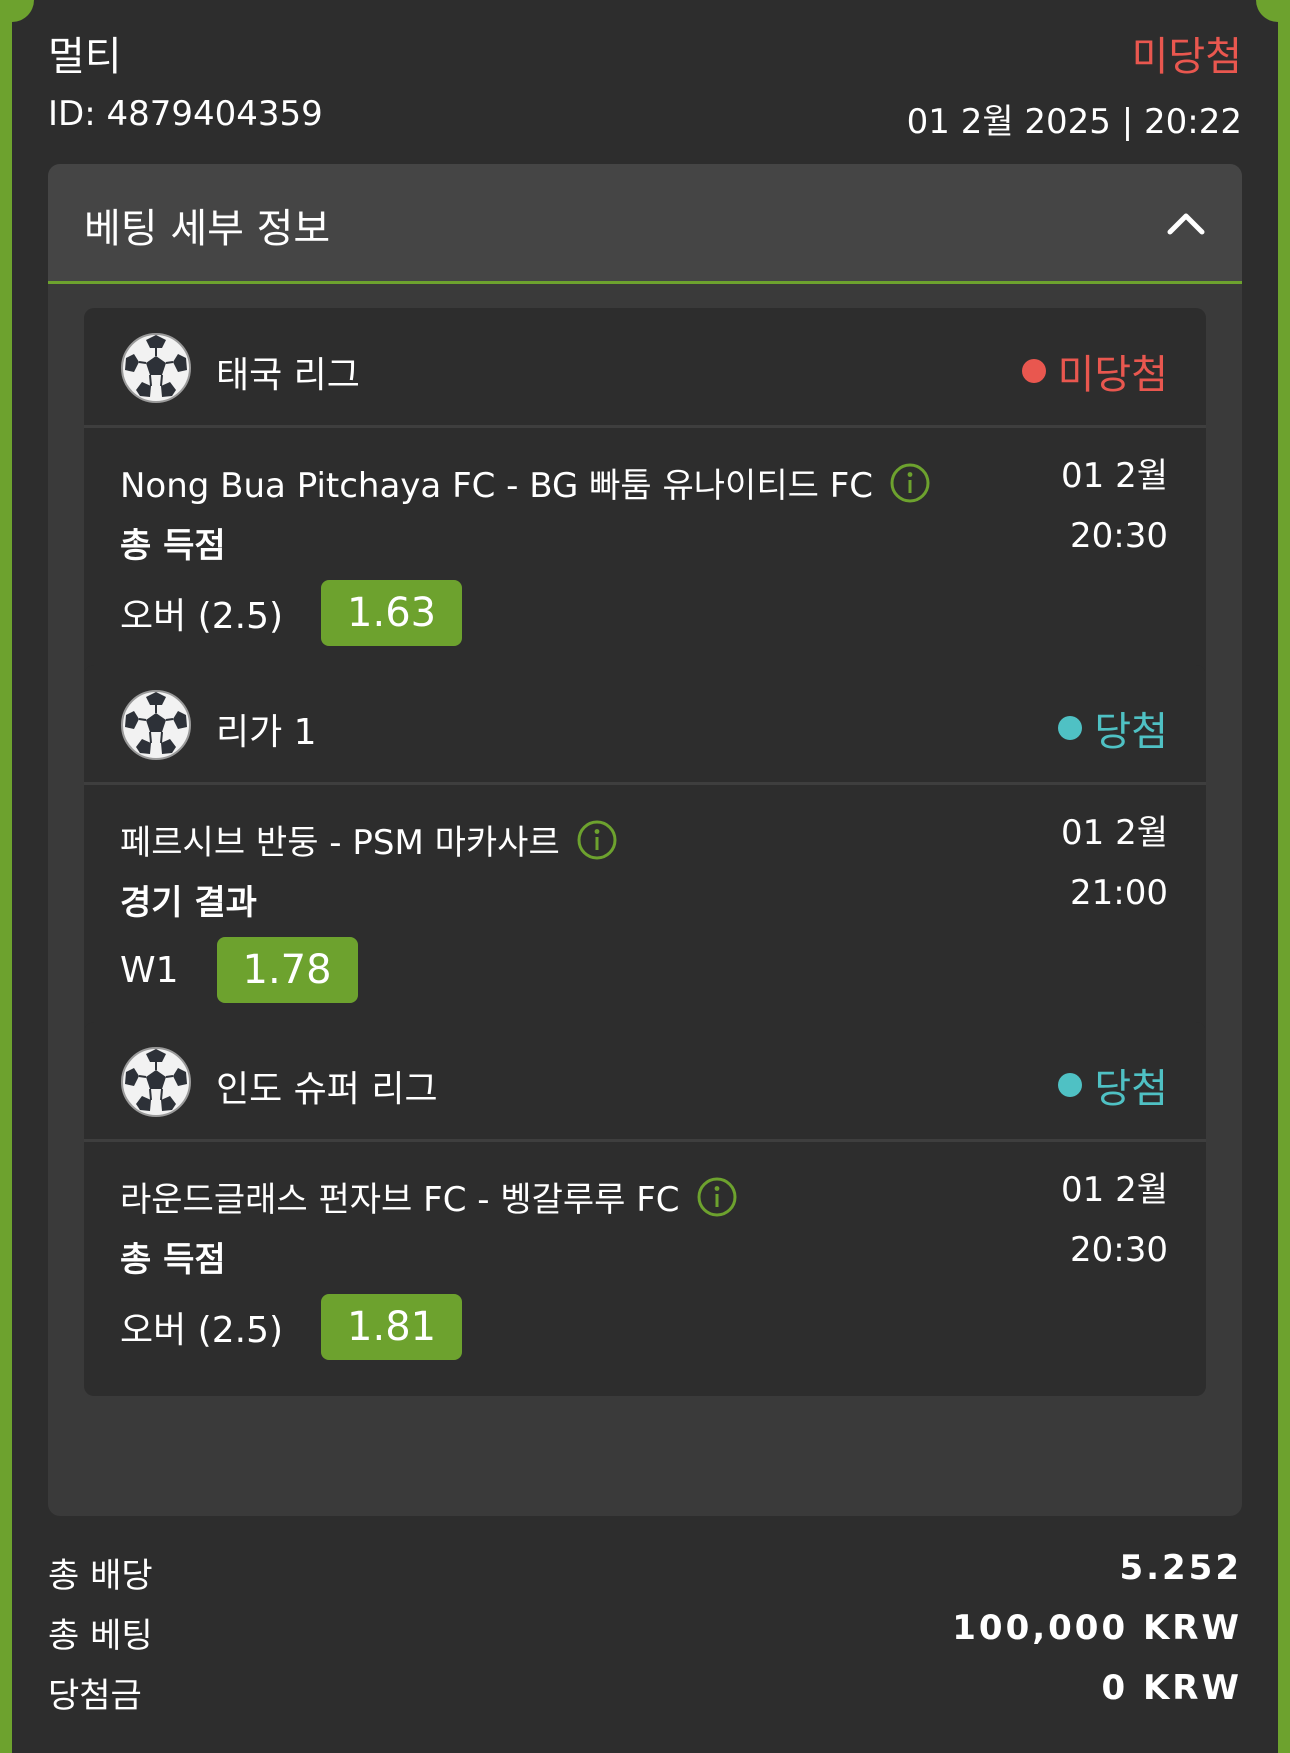 Image resolution: width=1290 pixels, height=1753 pixels. What do you see at coordinates (95, 1696) in the screenshot?
I see `payout-label: 당첨금` at bounding box center [95, 1696].